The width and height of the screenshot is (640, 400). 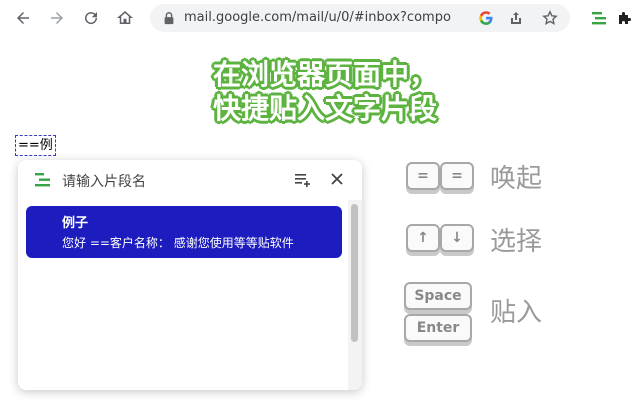 I want to click on key-equals-1-label: =, so click(x=423, y=176).